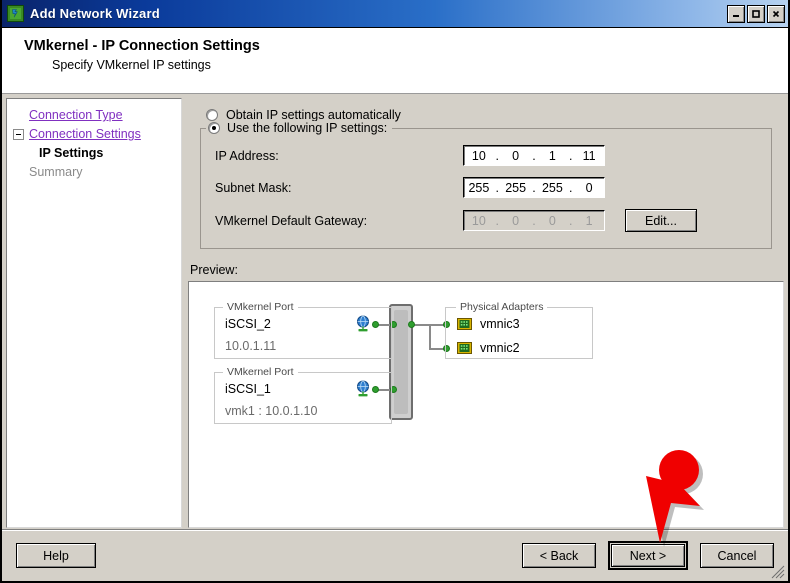  I want to click on sidebar-item-connection-type: Connection Type, so click(94, 115).